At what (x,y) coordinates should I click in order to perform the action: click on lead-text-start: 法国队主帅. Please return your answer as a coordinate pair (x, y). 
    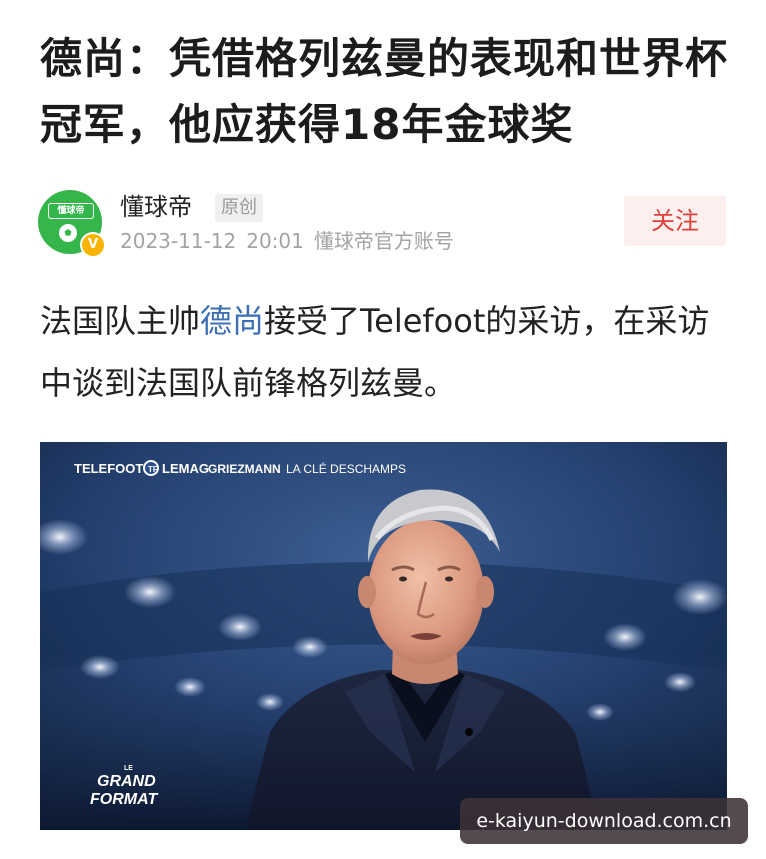
    Looking at the image, I should click on (120, 321).